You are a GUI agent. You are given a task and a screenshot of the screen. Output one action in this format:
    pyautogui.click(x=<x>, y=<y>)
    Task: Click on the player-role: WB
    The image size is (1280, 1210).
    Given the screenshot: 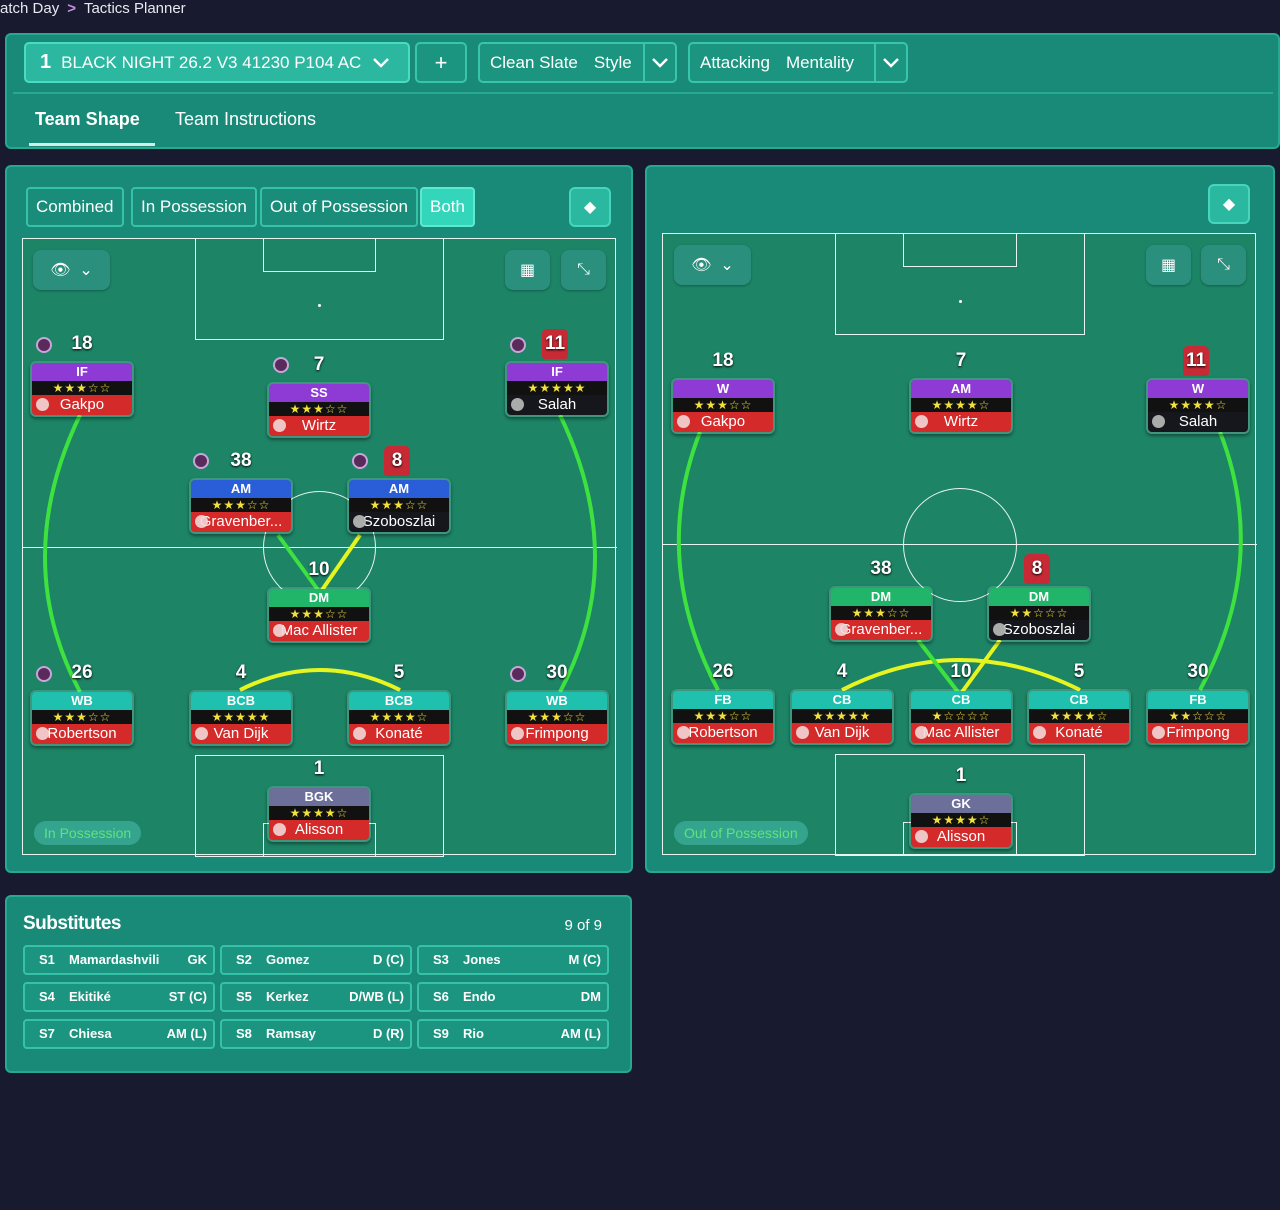 What is the action you would take?
    pyautogui.click(x=557, y=701)
    